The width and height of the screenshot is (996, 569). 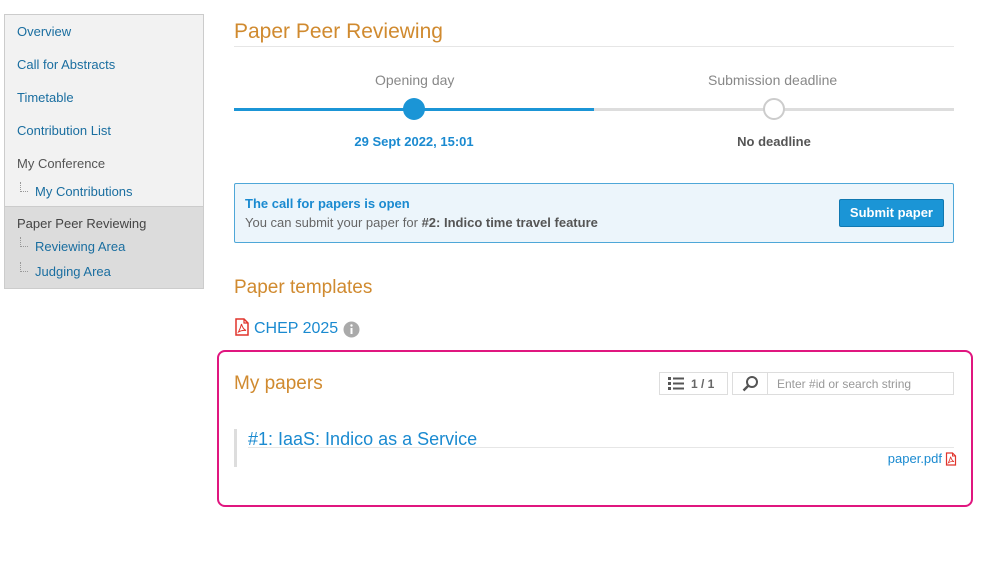 I want to click on search-input, so click(x=860, y=383).